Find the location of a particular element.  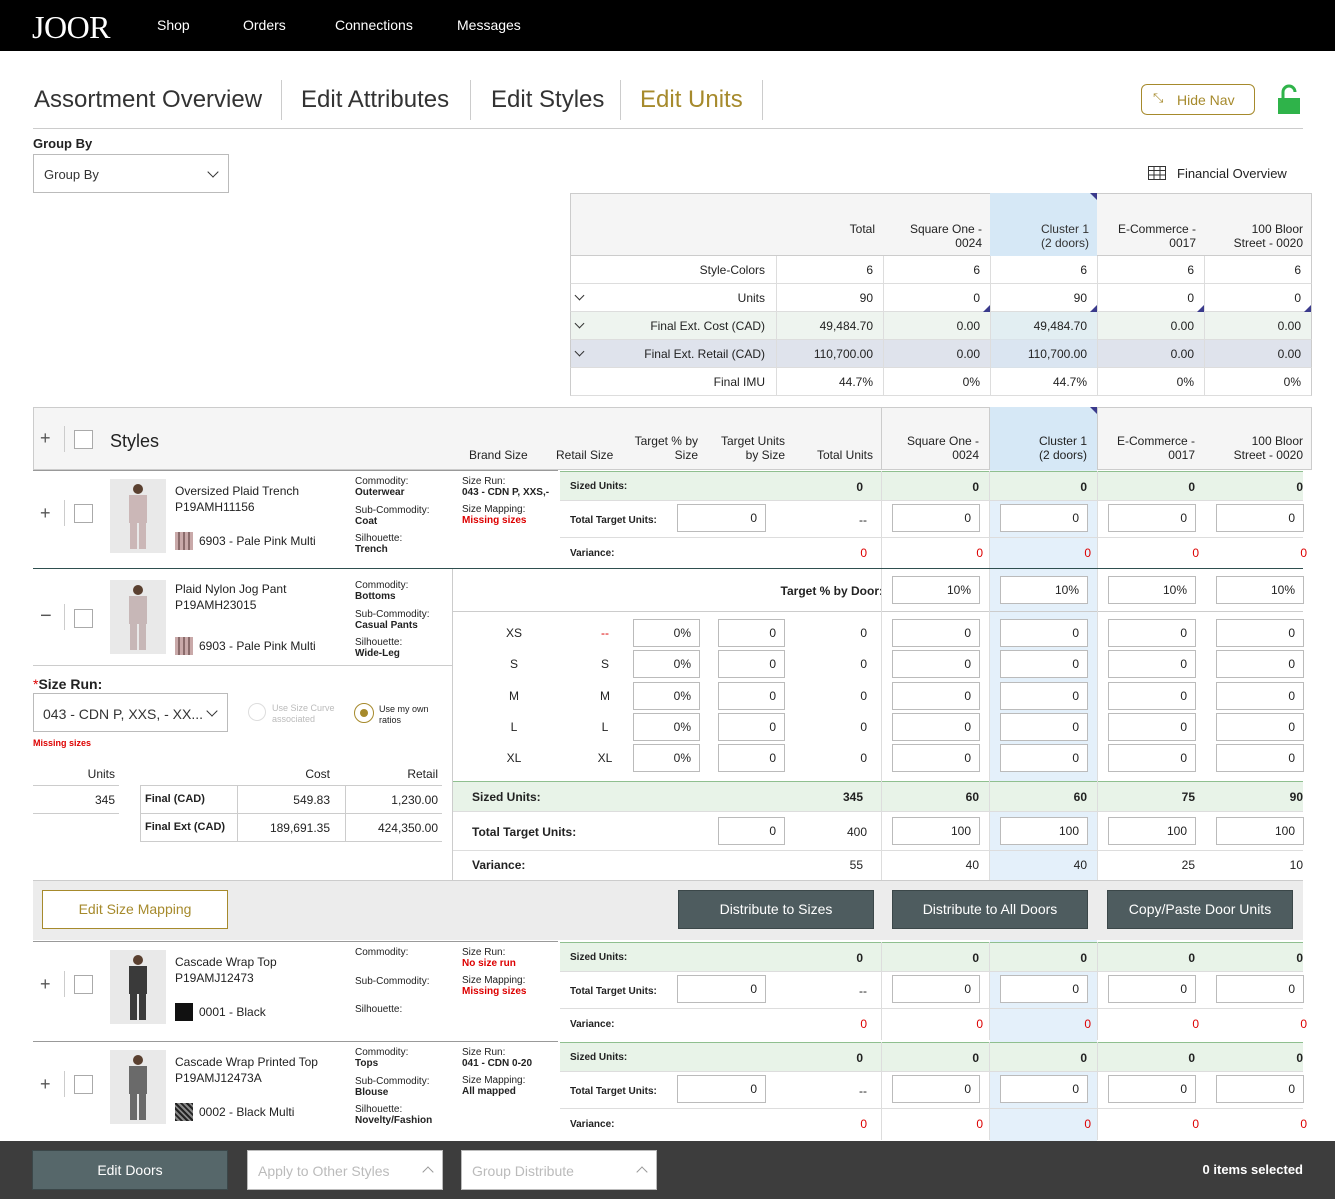

summary-value: 110,700.00 is located at coordinates (1057, 354).